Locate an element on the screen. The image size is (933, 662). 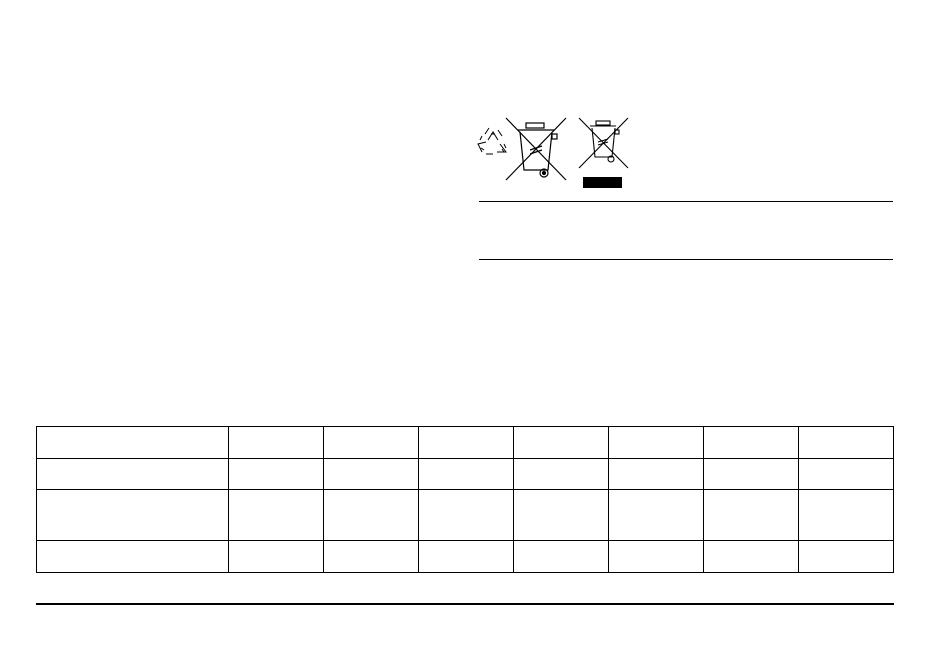
crossed-out-wheelie-bin-with-bar-icon is located at coordinates (603, 152).